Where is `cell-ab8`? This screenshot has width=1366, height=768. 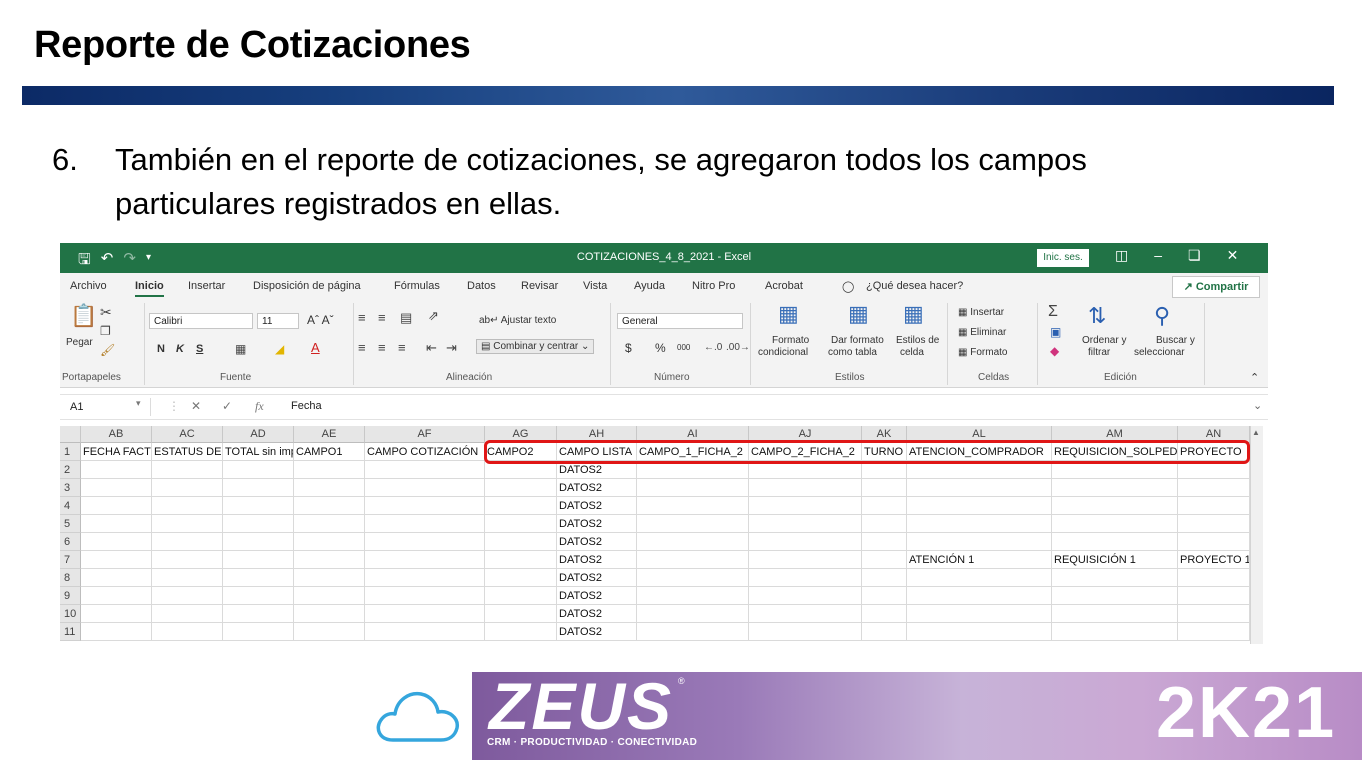
cell-ab8 is located at coordinates (116, 578).